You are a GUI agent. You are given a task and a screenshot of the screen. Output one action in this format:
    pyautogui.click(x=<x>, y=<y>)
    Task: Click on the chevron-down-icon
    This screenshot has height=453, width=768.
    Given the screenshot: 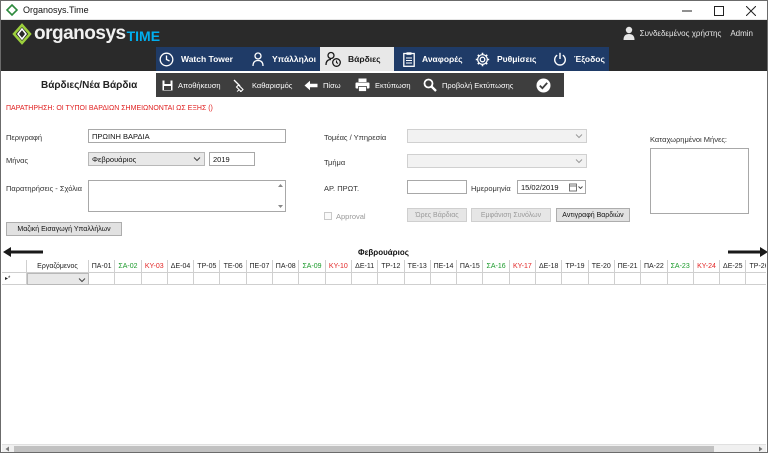 What is the action you would take?
    pyautogui.click(x=579, y=161)
    